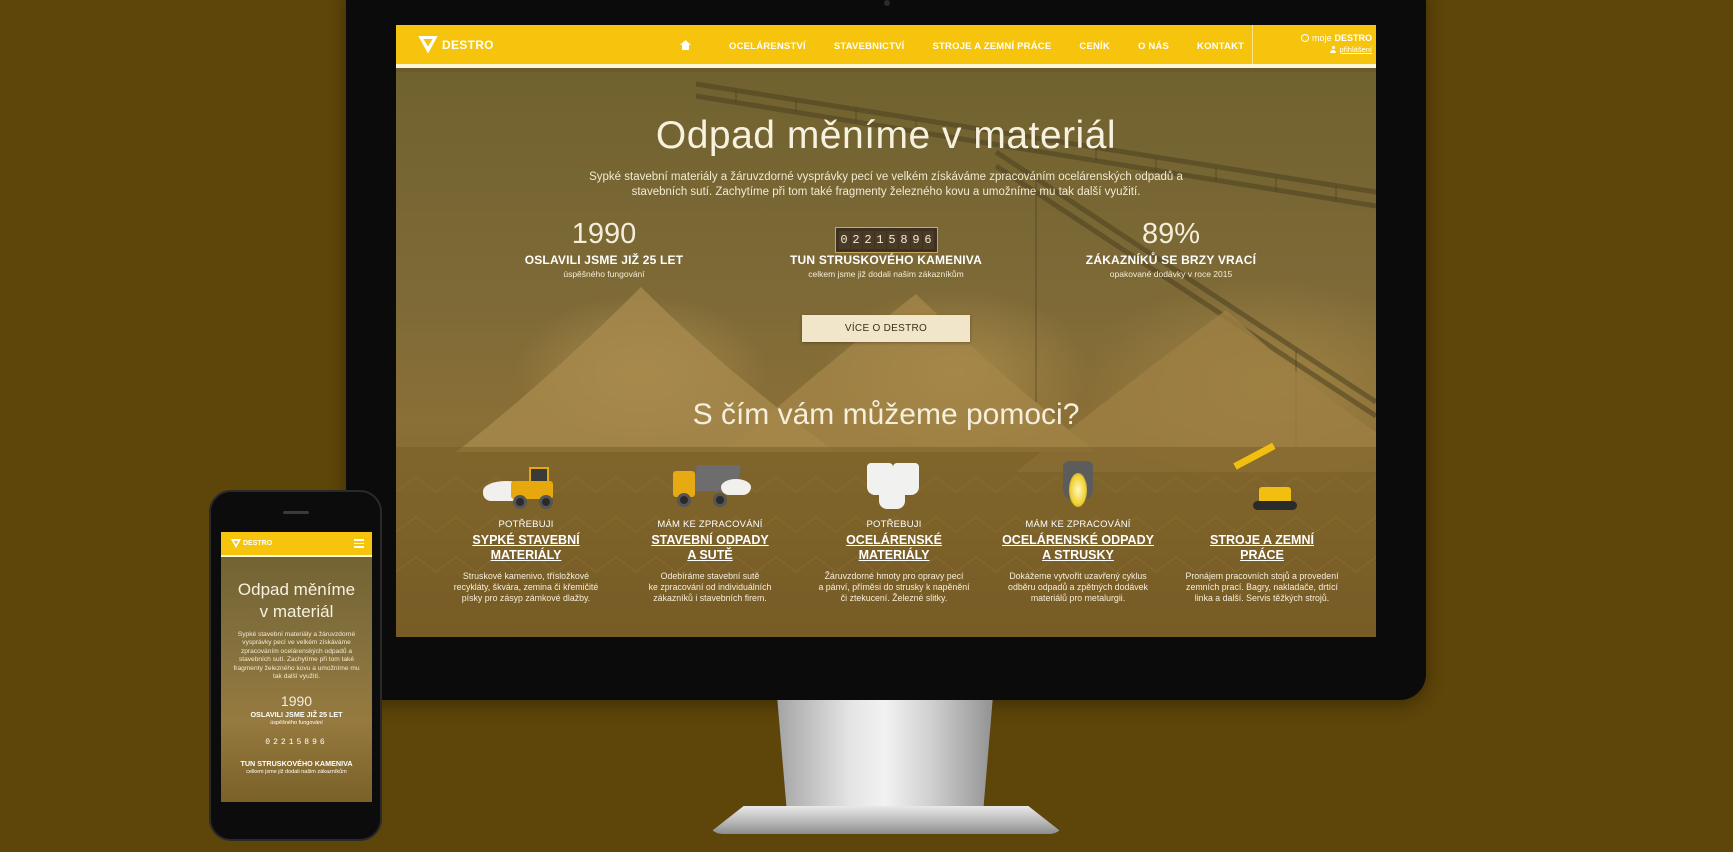 Image resolution: width=1733 pixels, height=852 pixels. I want to click on loader-wheel, so click(520, 502).